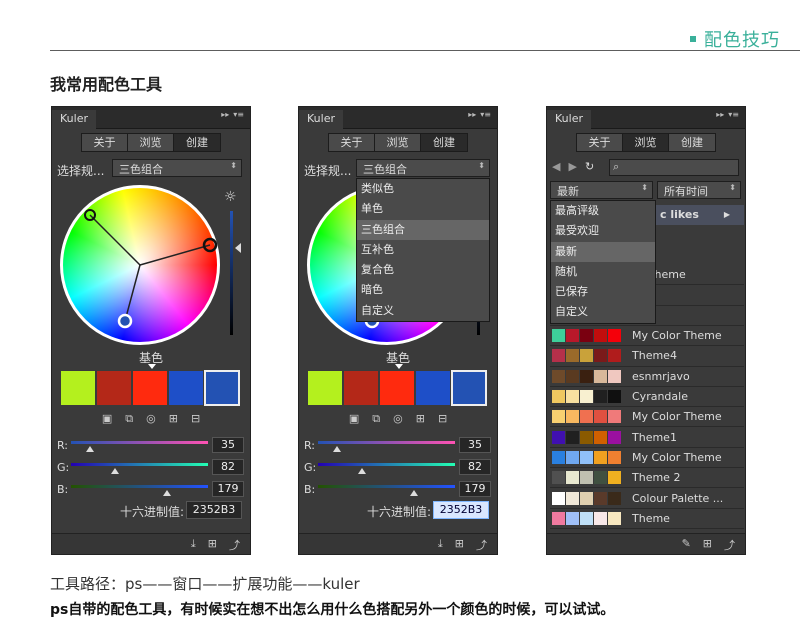 The height and width of the screenshot is (640, 800). What do you see at coordinates (603, 272) in the screenshot?
I see `menu-item: 随机` at bounding box center [603, 272].